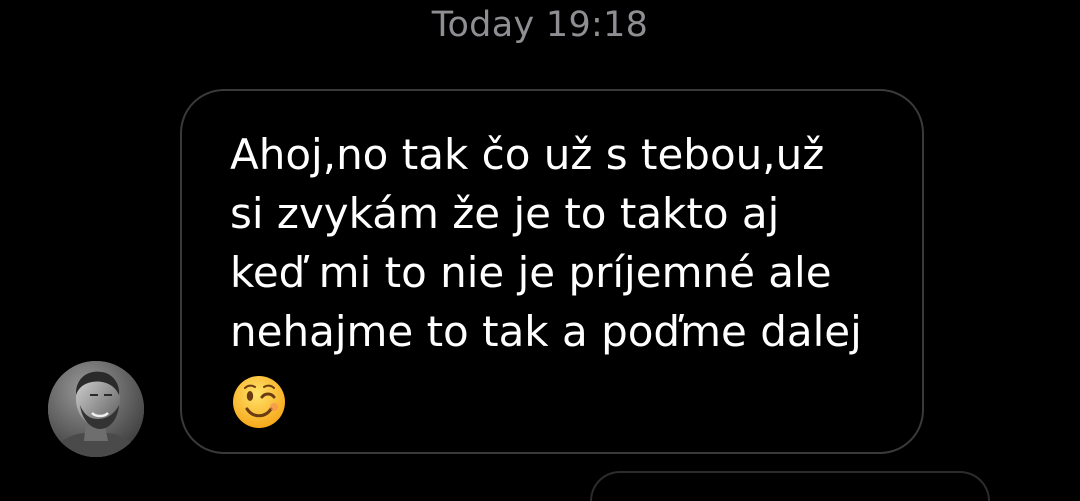 The image size is (1080, 501). I want to click on avatar-image, so click(96, 409).